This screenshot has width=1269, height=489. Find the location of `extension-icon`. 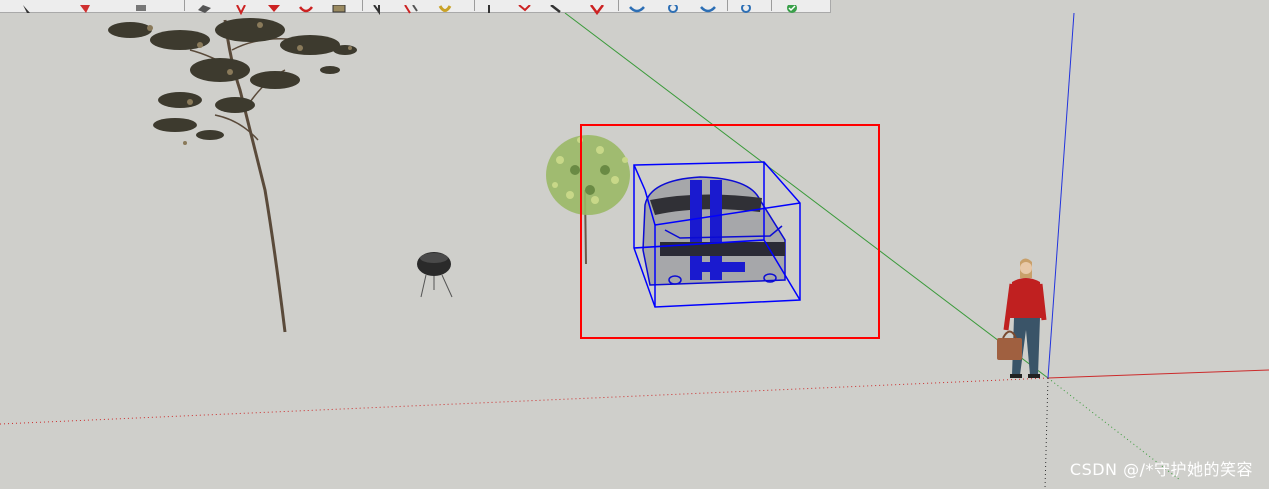

extension-icon is located at coordinates (791, 6).